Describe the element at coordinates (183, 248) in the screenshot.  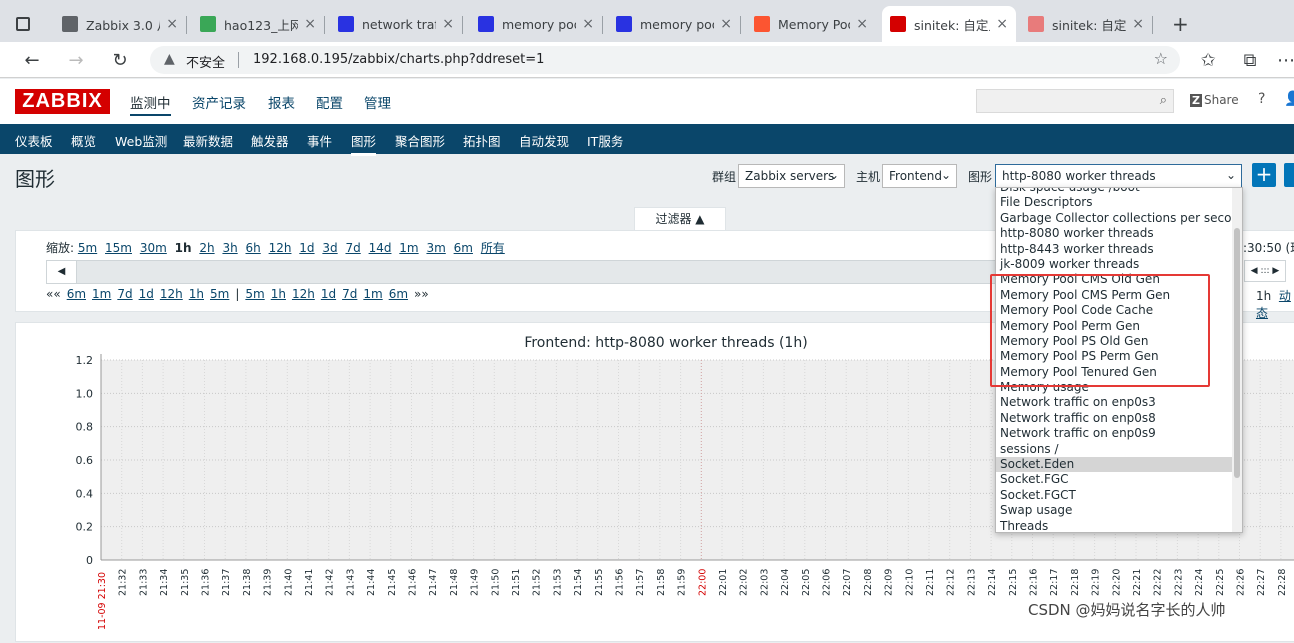
I see `zoom-option: 1h` at that location.